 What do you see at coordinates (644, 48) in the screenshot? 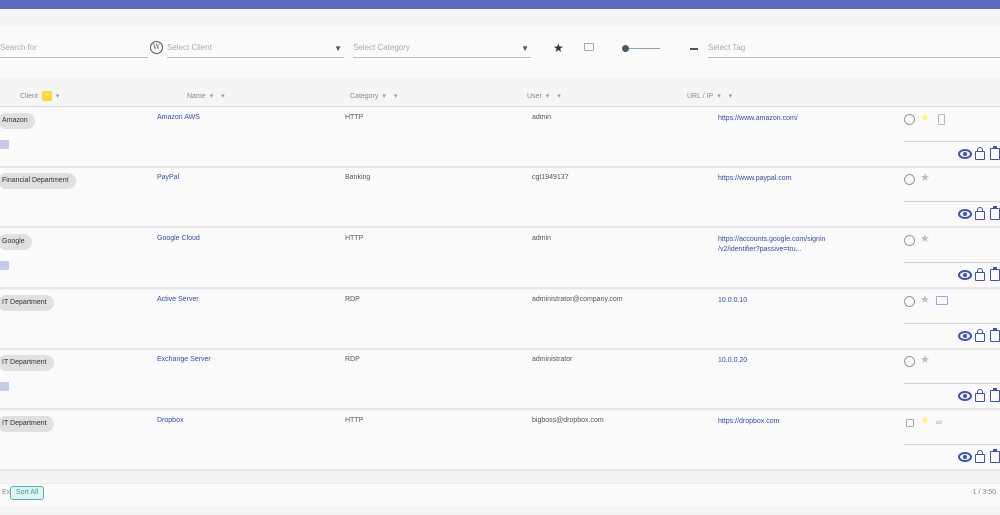
I see `view-slider-track` at bounding box center [644, 48].